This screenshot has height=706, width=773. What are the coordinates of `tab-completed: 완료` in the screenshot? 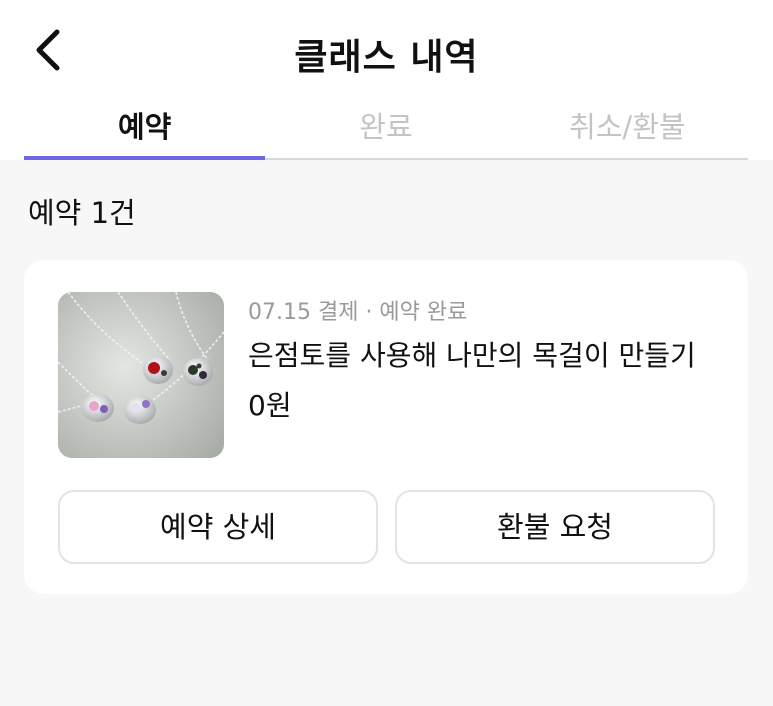 It's located at (385, 129).